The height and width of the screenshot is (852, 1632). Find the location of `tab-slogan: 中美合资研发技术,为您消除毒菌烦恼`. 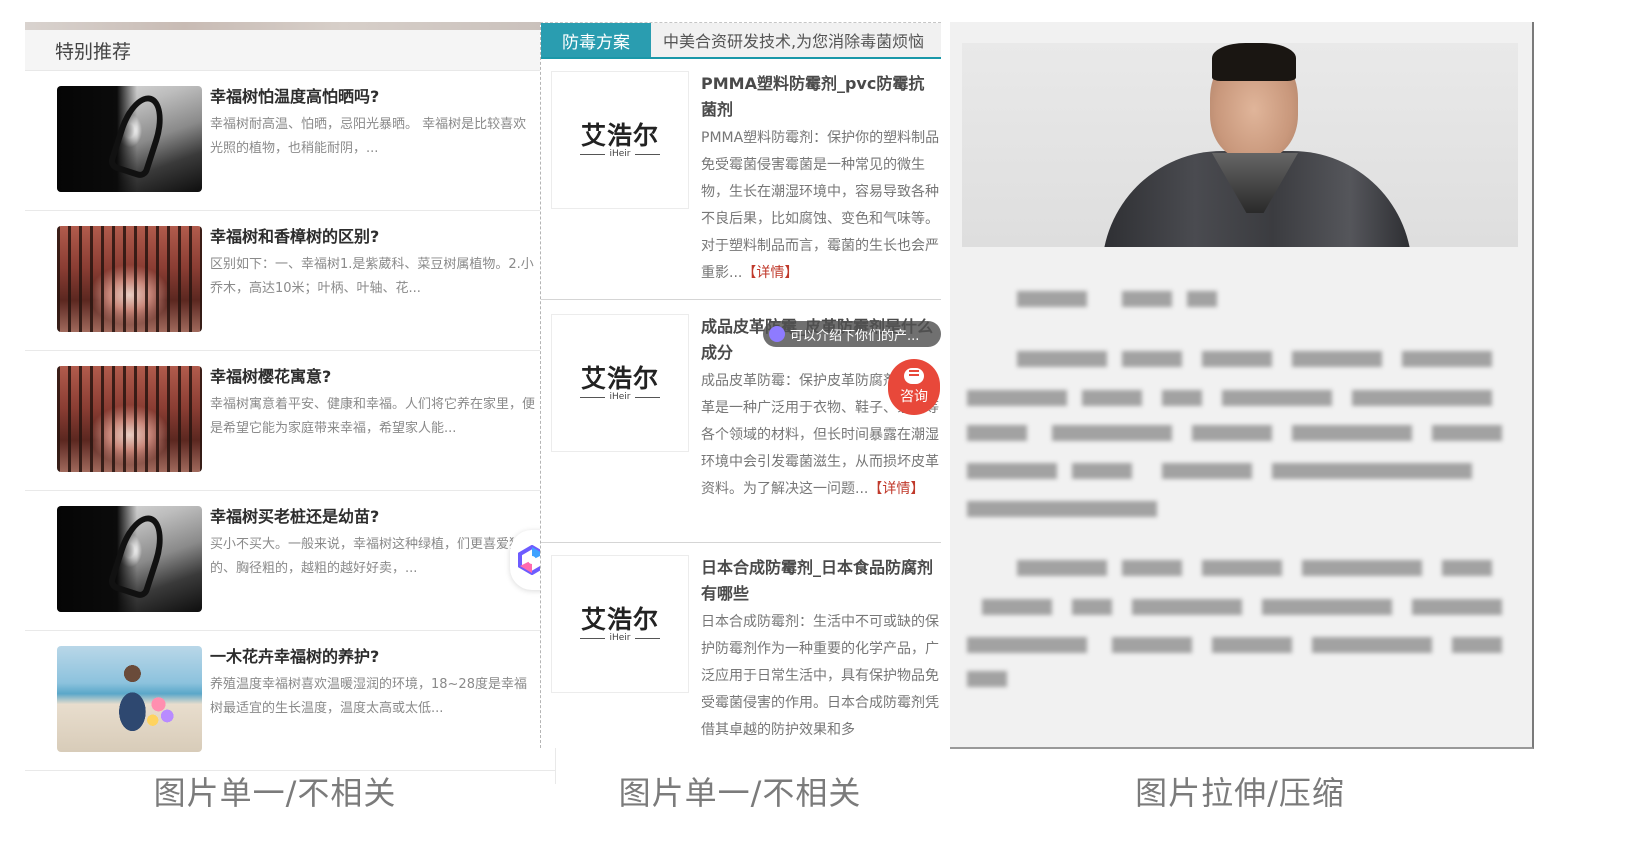

tab-slogan: 中美合资研发技术,为您消除毒菌烦恼 is located at coordinates (796, 40).